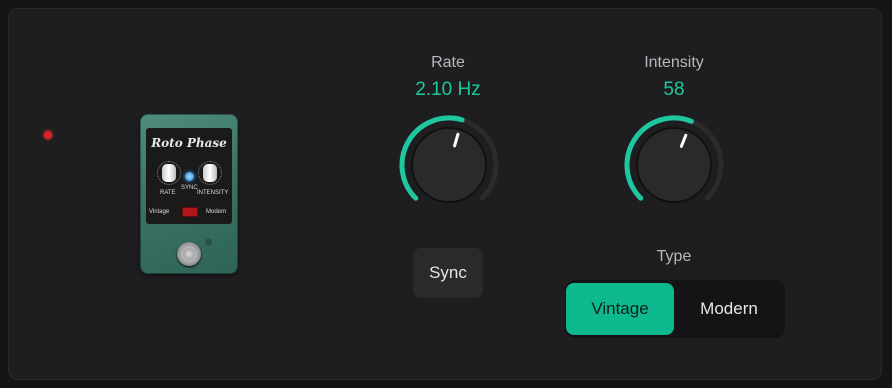  What do you see at coordinates (729, 309) in the screenshot?
I see `type-modern-button: Modern` at bounding box center [729, 309].